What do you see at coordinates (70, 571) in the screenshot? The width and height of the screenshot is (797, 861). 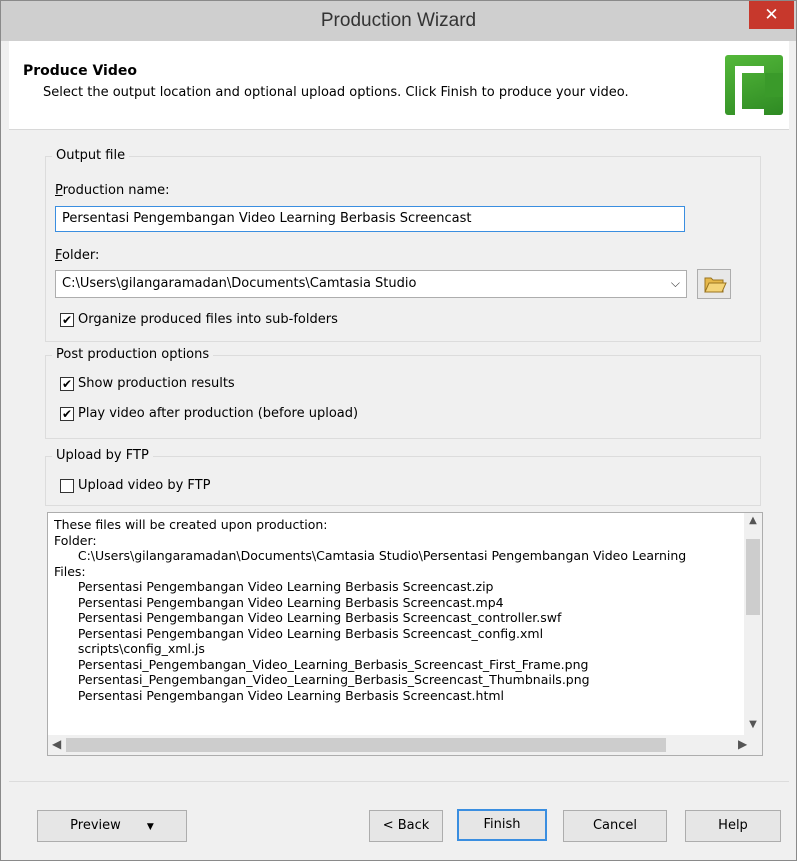 I see `list-item: Files:` at bounding box center [70, 571].